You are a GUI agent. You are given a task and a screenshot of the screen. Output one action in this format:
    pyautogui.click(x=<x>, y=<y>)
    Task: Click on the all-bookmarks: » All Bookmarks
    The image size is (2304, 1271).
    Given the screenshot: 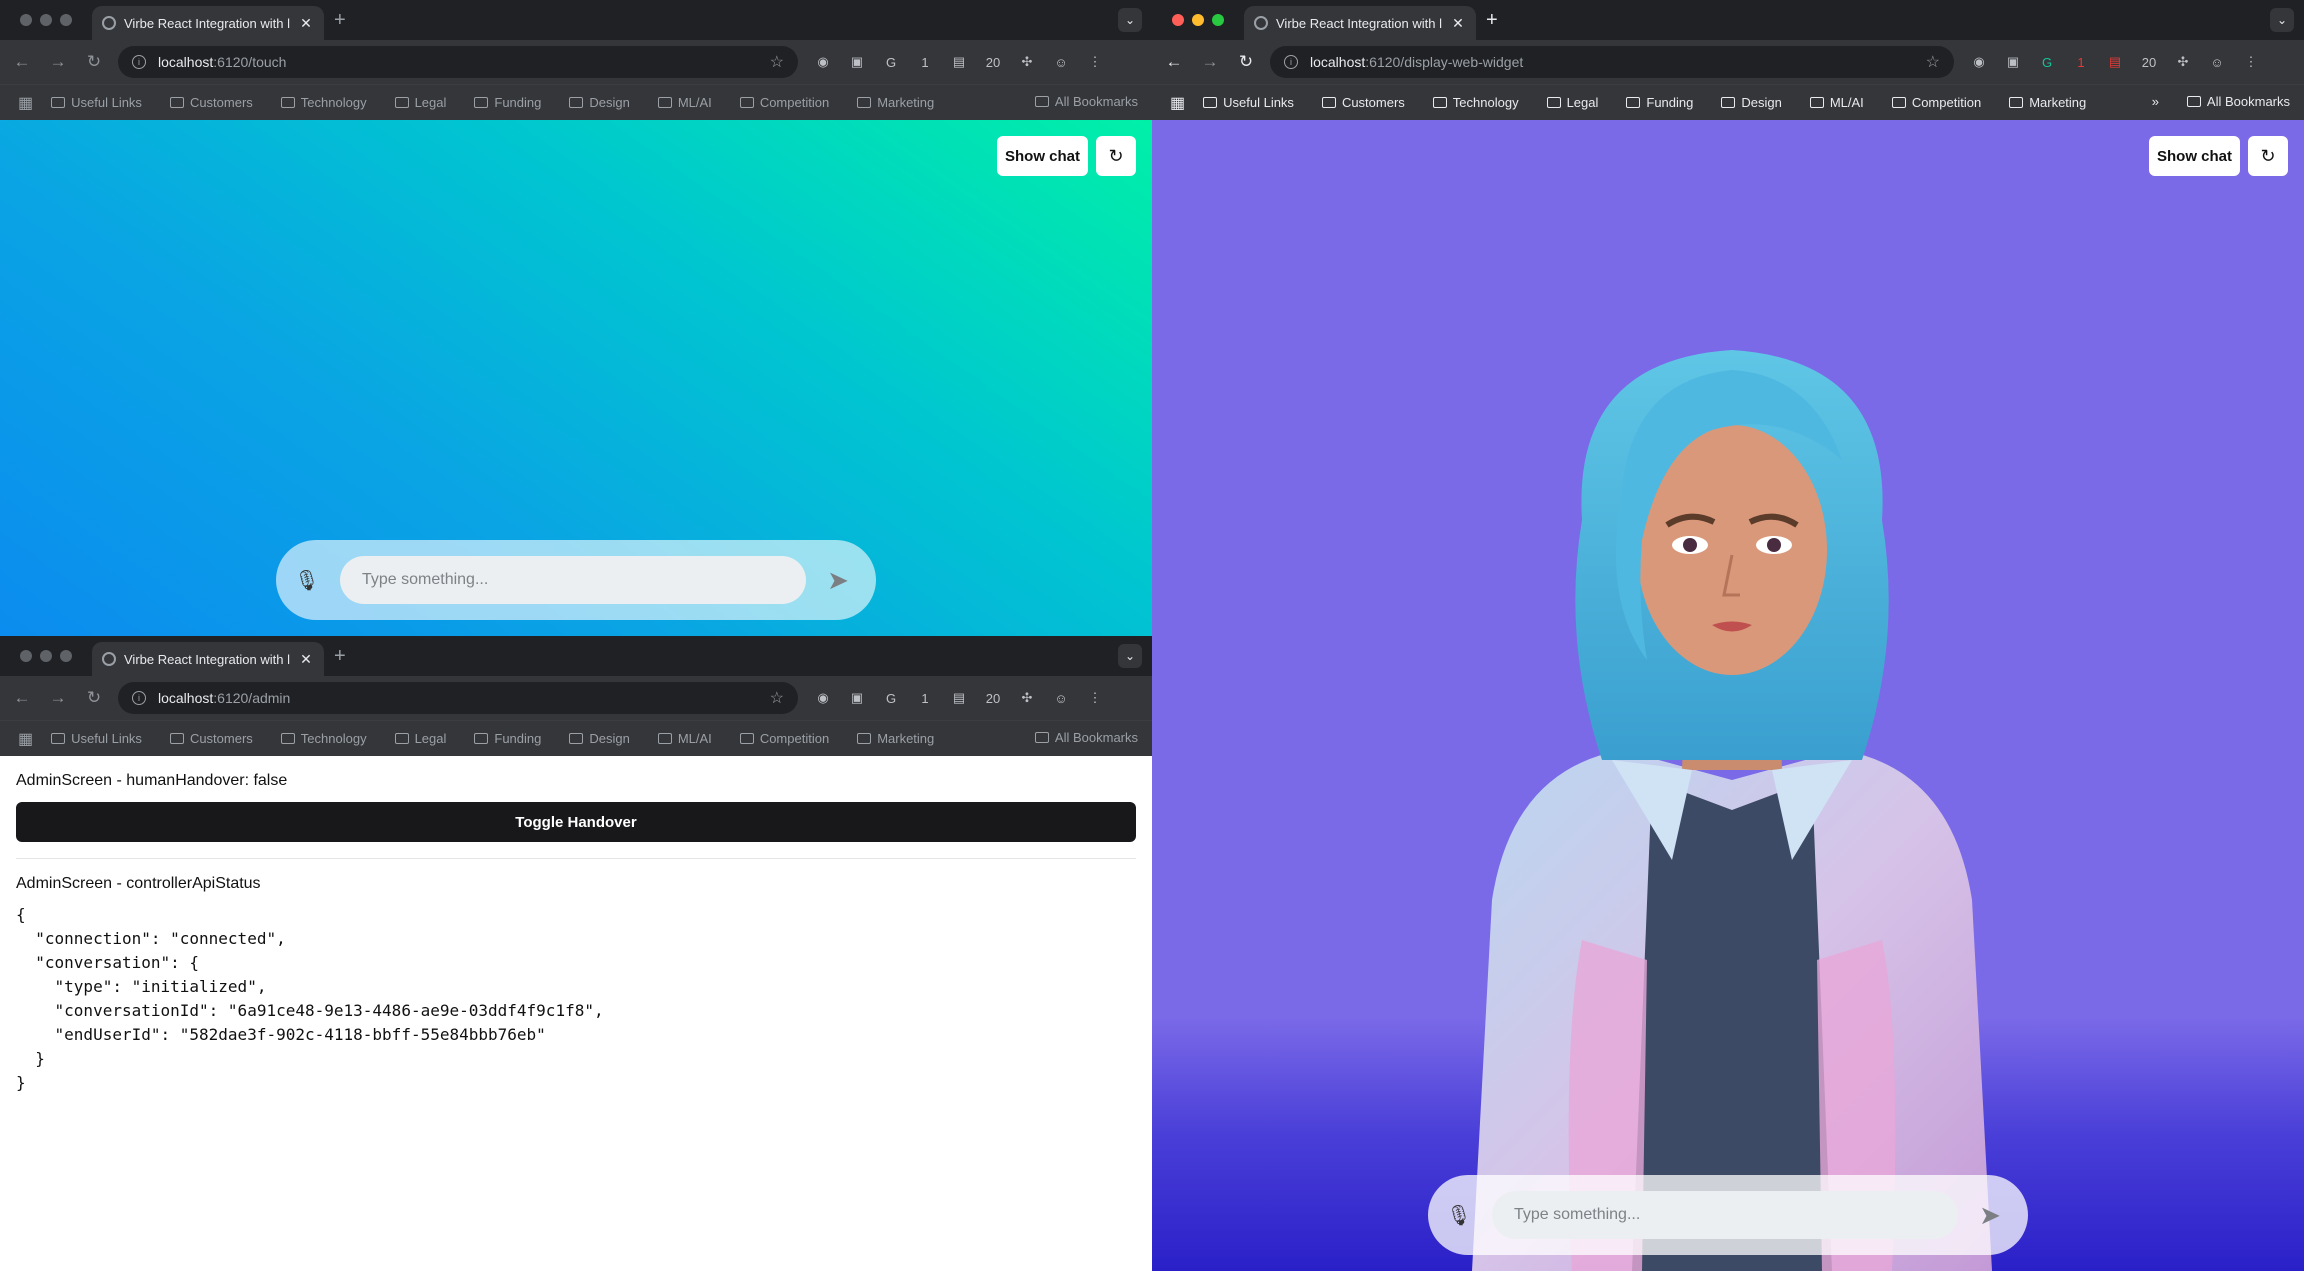 What is the action you would take?
    pyautogui.click(x=2221, y=101)
    